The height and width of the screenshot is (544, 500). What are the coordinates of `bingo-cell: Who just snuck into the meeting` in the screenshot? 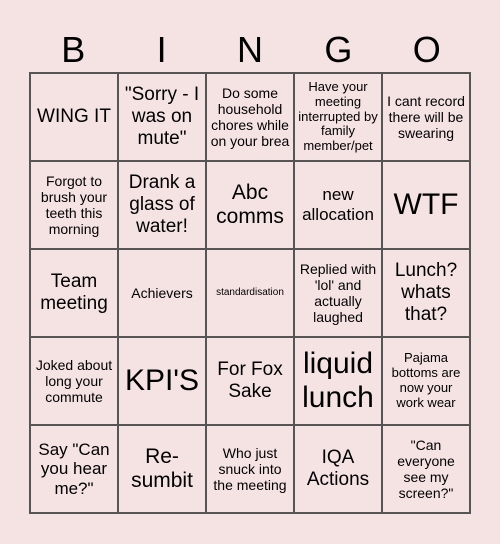 It's located at (250, 469).